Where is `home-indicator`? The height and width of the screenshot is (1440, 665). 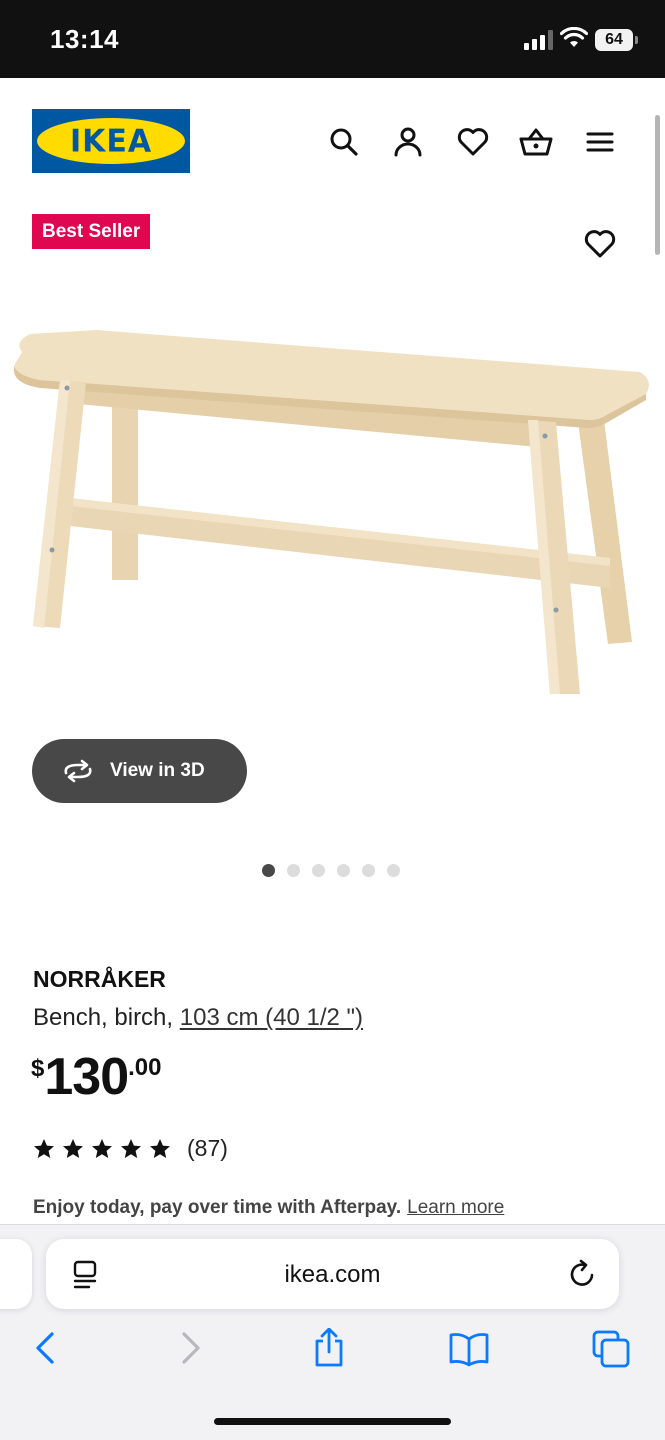
home-indicator is located at coordinates (332, 1421).